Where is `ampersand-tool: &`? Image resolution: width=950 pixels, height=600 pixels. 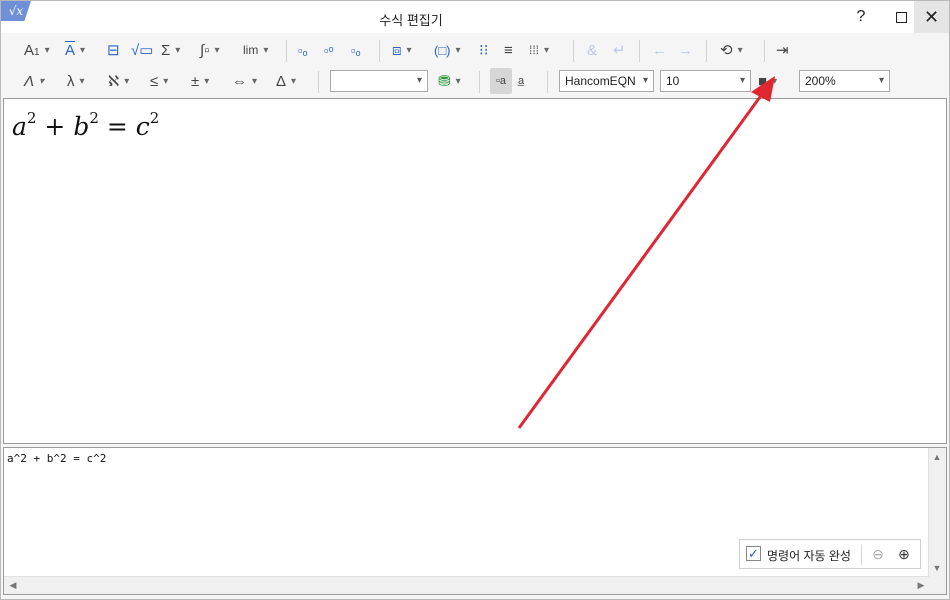
ampersand-tool: & is located at coordinates (592, 50).